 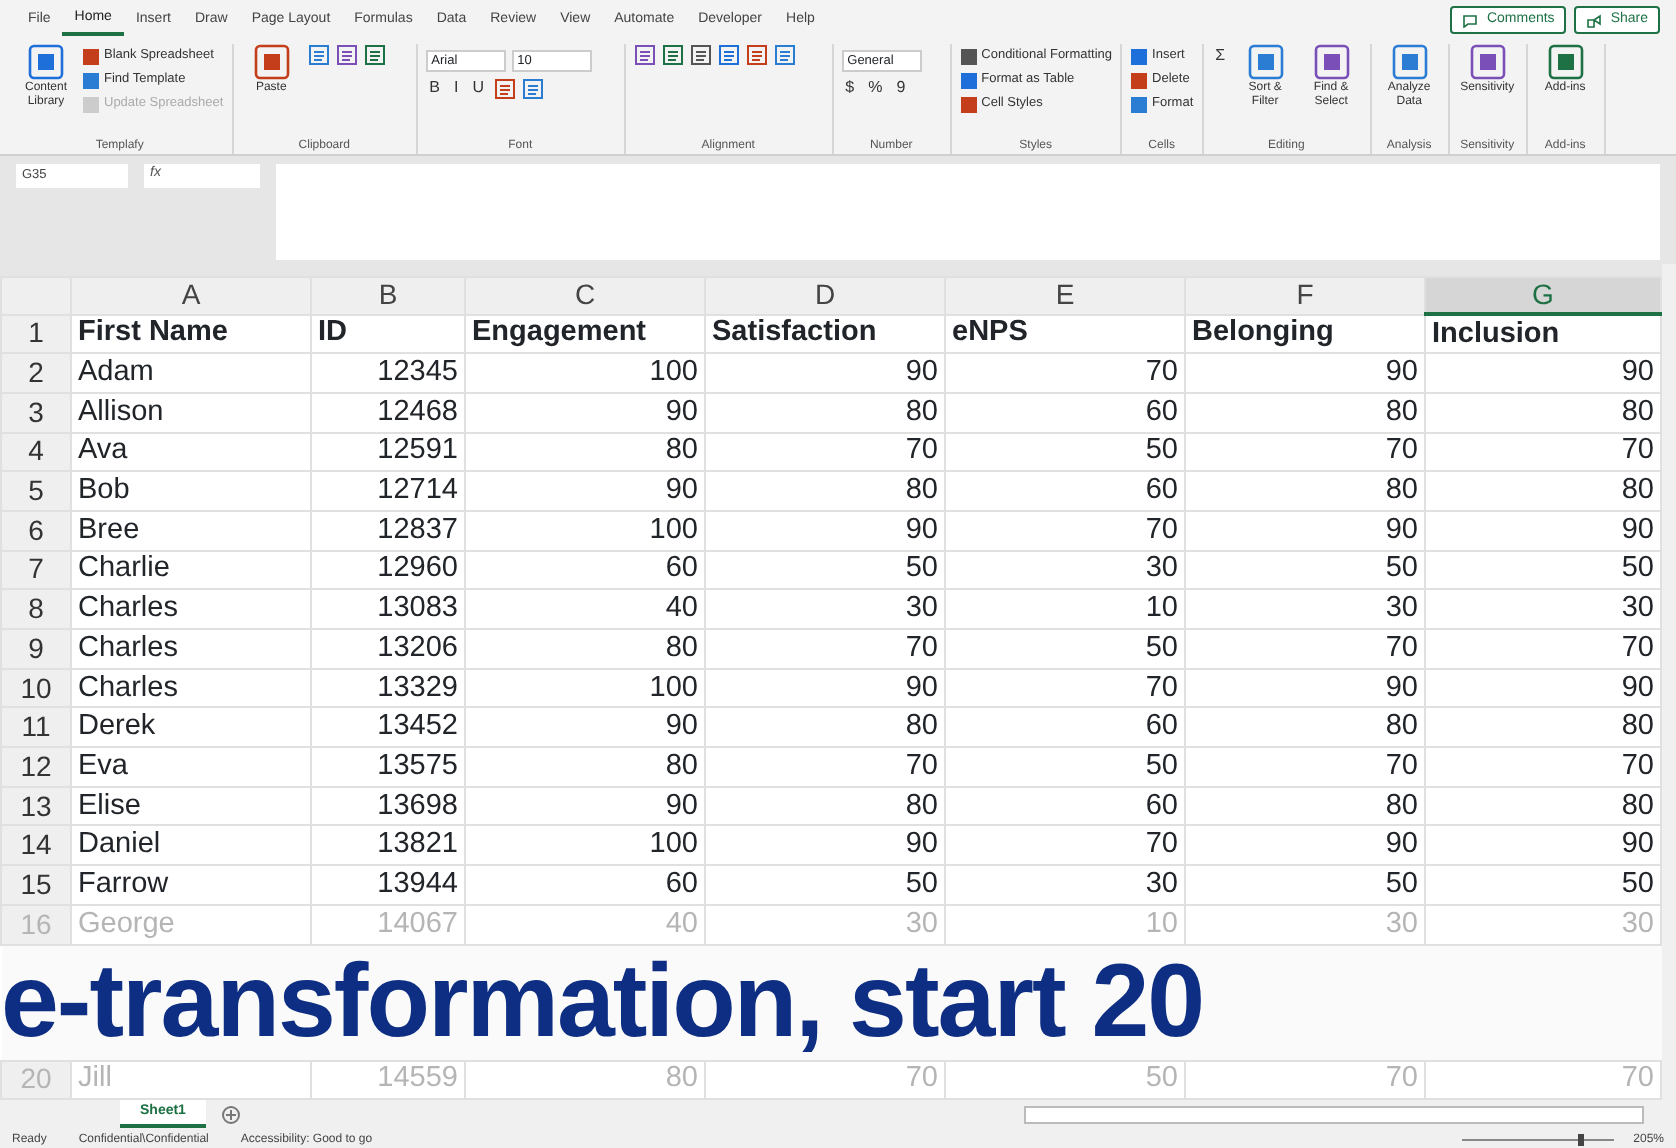 I want to click on table-cell: Eva, so click(x=191, y=767).